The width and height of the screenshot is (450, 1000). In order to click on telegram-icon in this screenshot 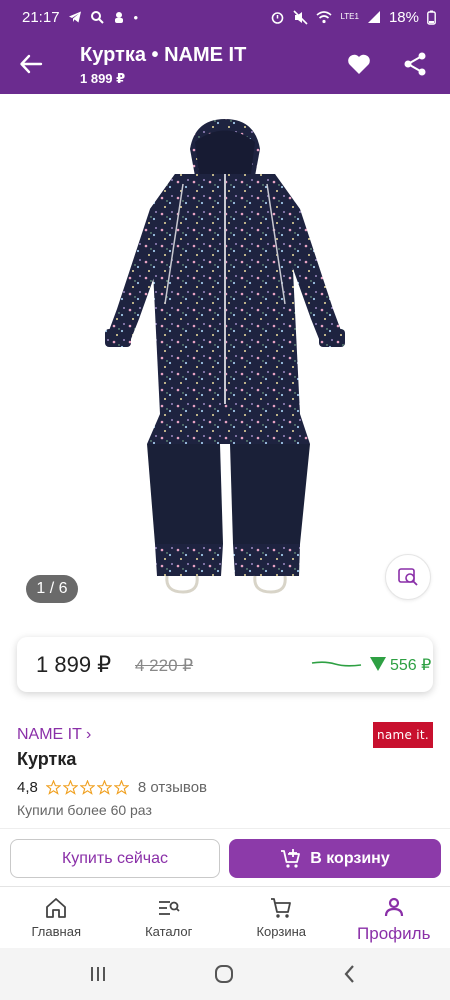, I will do `click(74, 17)`.